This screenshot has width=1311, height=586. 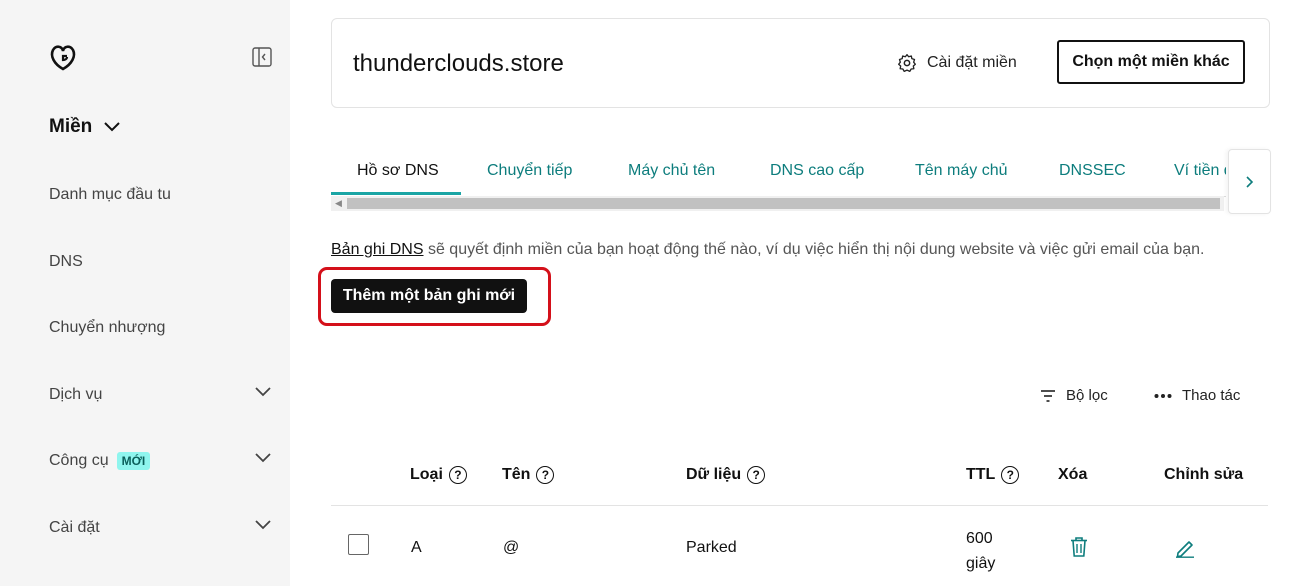 I want to click on sidebar-item-label: Công cụ, so click(x=79, y=460).